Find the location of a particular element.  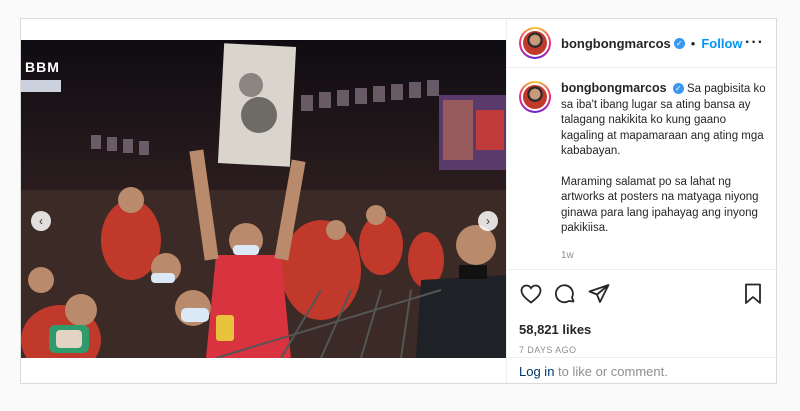

follow-button: Follow is located at coordinates (721, 43).